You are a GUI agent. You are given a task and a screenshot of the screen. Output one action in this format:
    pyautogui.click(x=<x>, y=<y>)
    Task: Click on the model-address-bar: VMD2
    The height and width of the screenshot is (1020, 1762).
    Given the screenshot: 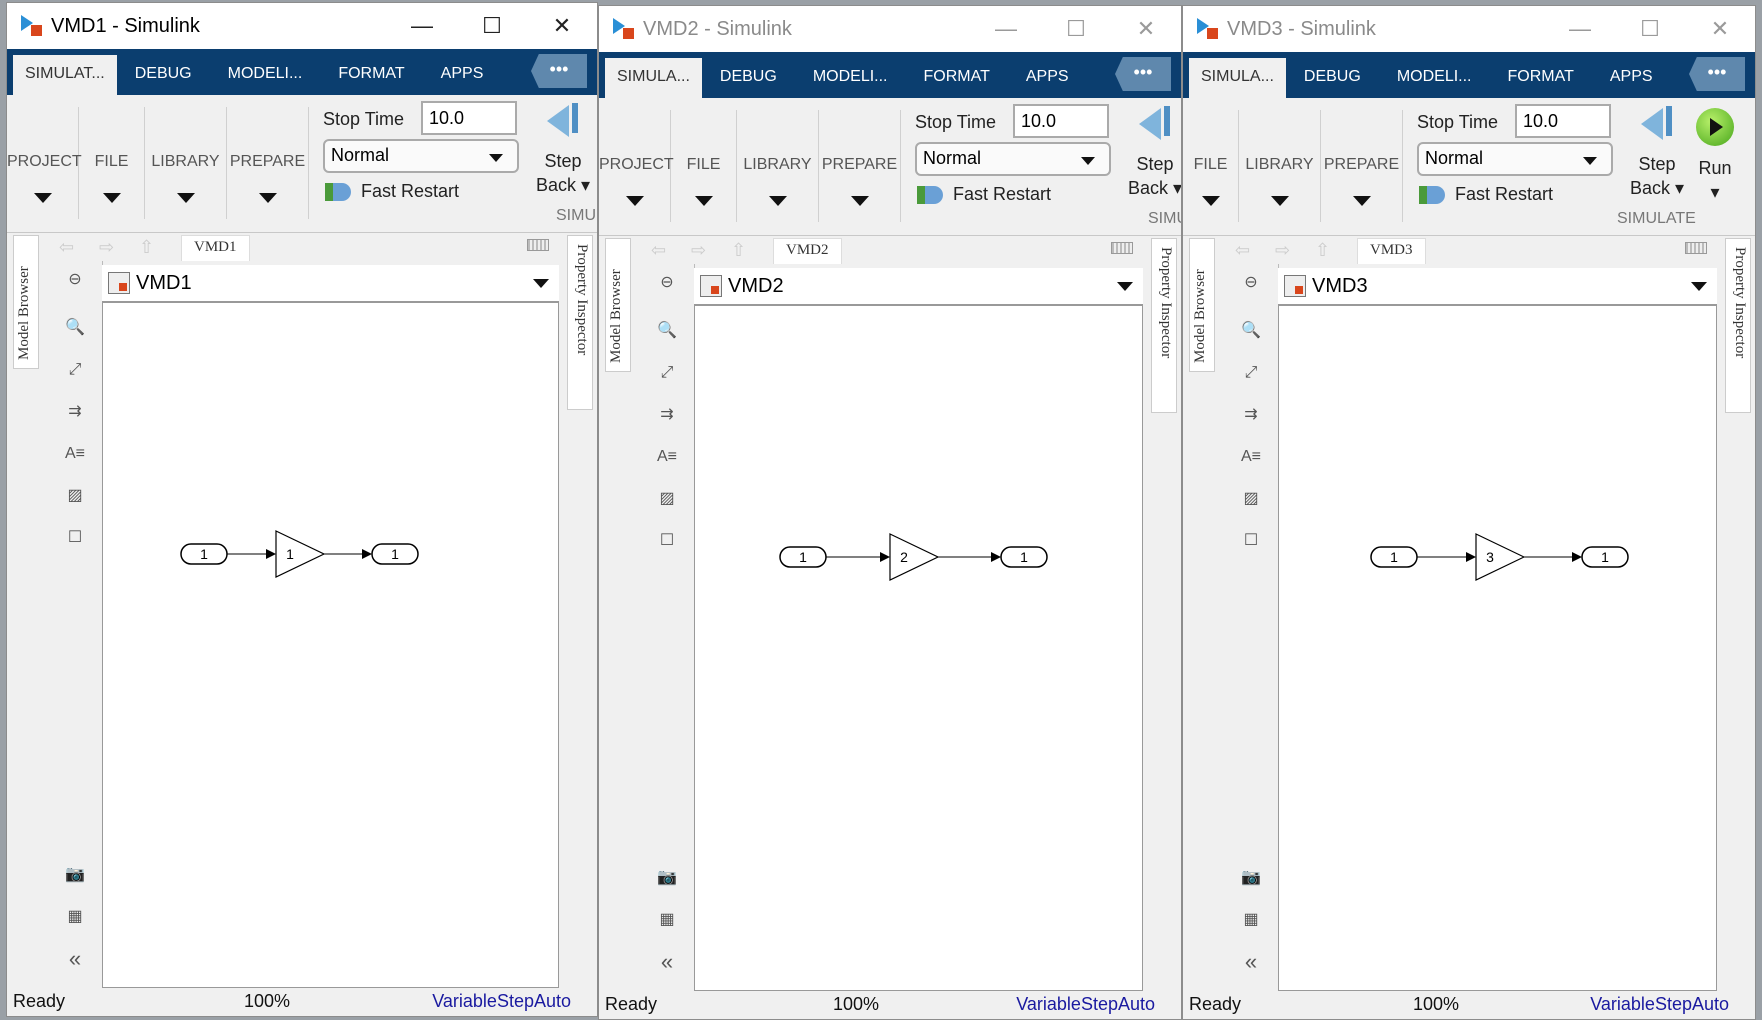 What is the action you would take?
    pyautogui.click(x=918, y=287)
    